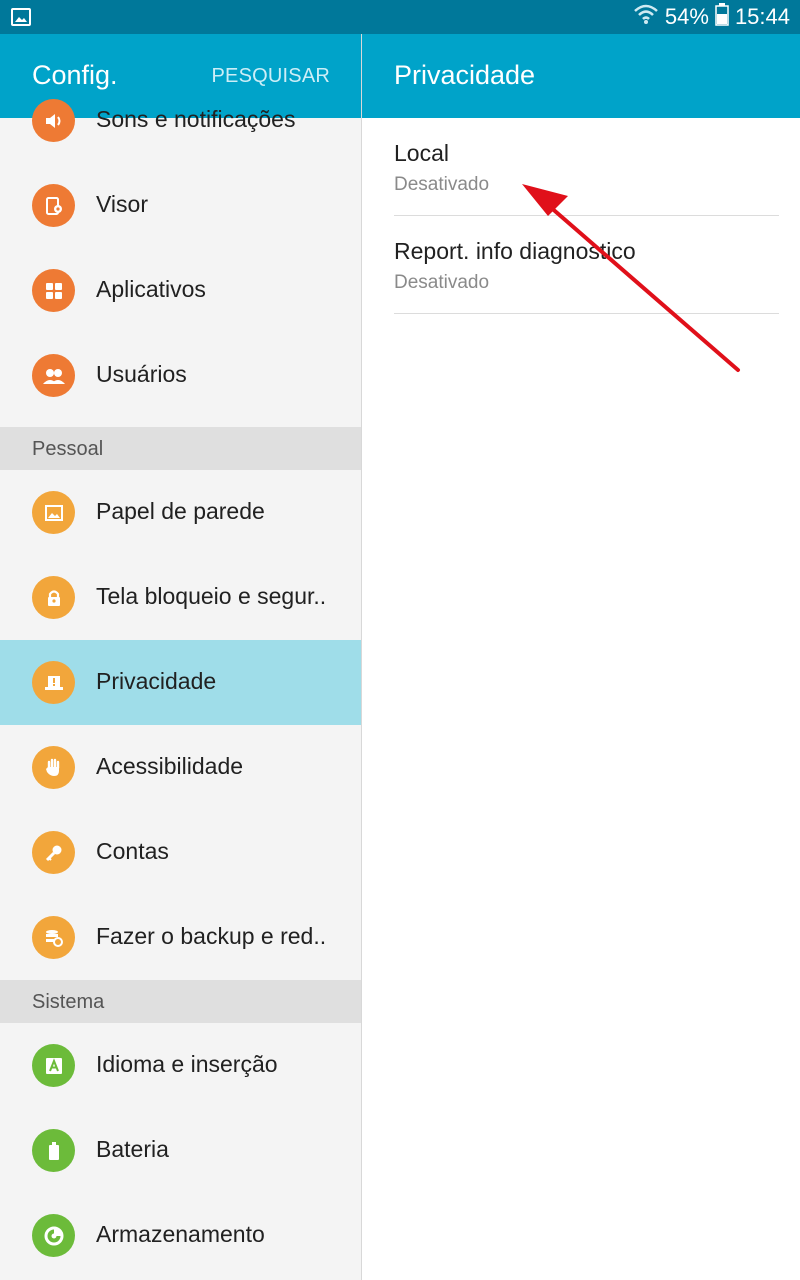 The image size is (800, 1280). I want to click on settings-item-label: Sons e notificações, so click(196, 119).